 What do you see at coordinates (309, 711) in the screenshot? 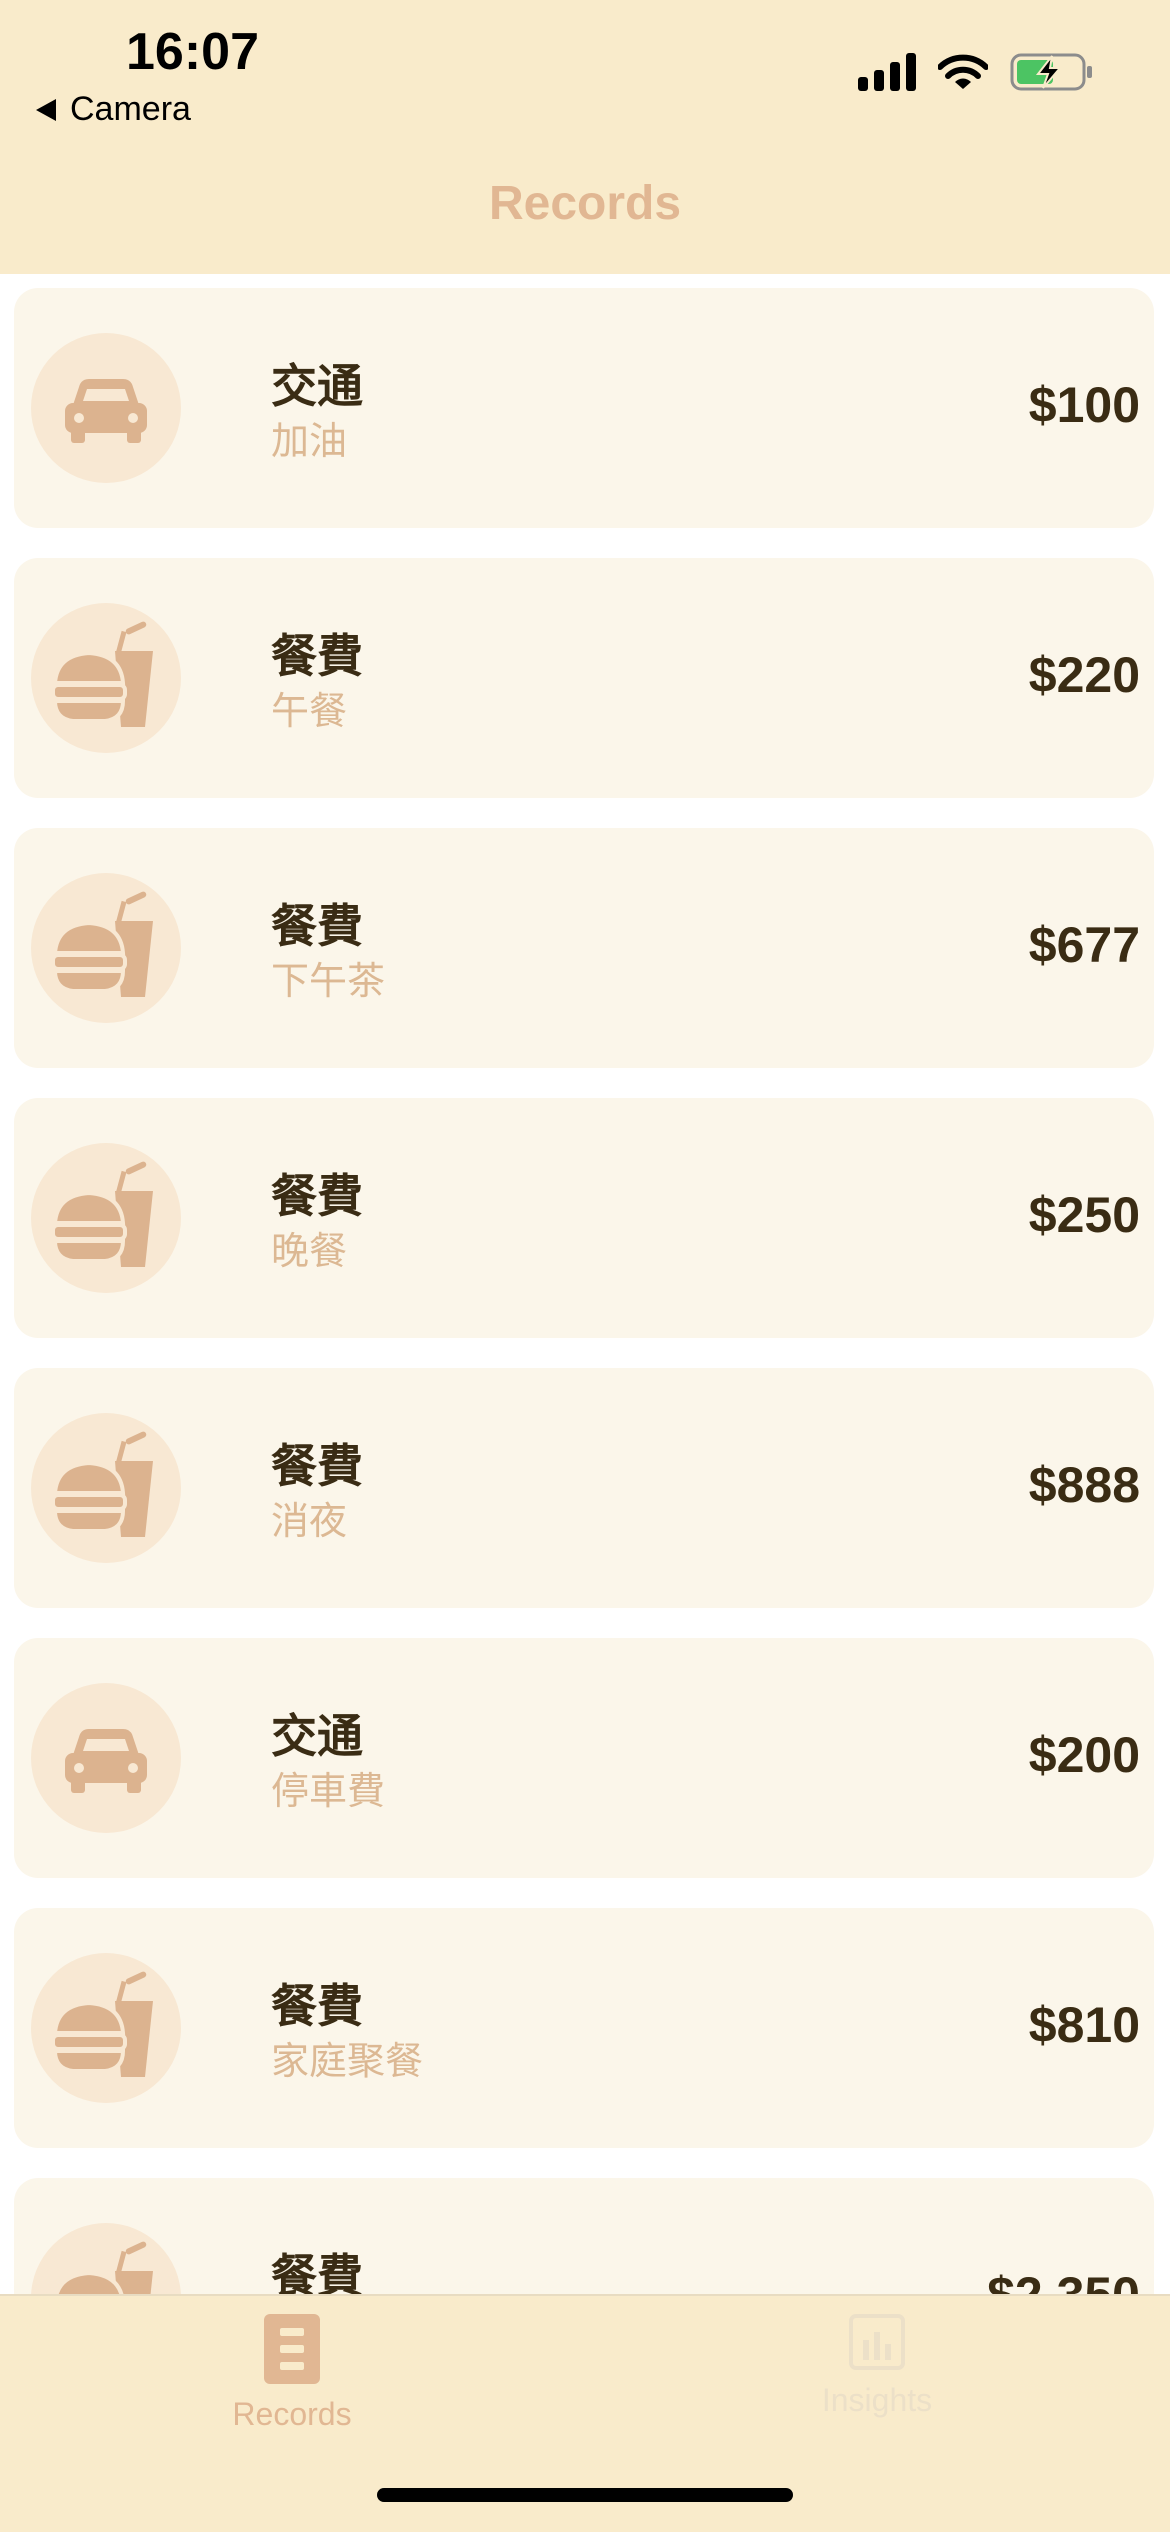
I see `record-note: 午餐` at bounding box center [309, 711].